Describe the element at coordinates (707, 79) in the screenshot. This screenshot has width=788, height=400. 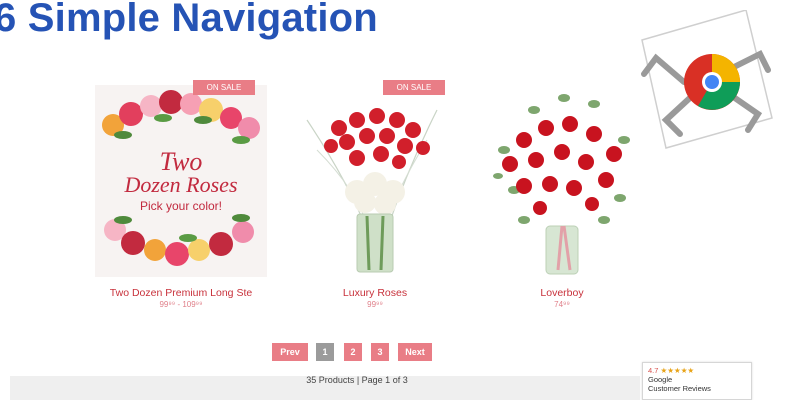
I see `chrome-robot-icon` at that location.